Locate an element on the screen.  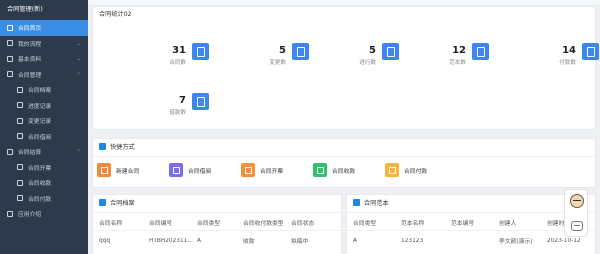
sidebar-item-label: 变更记录 is located at coordinates (40, 122).